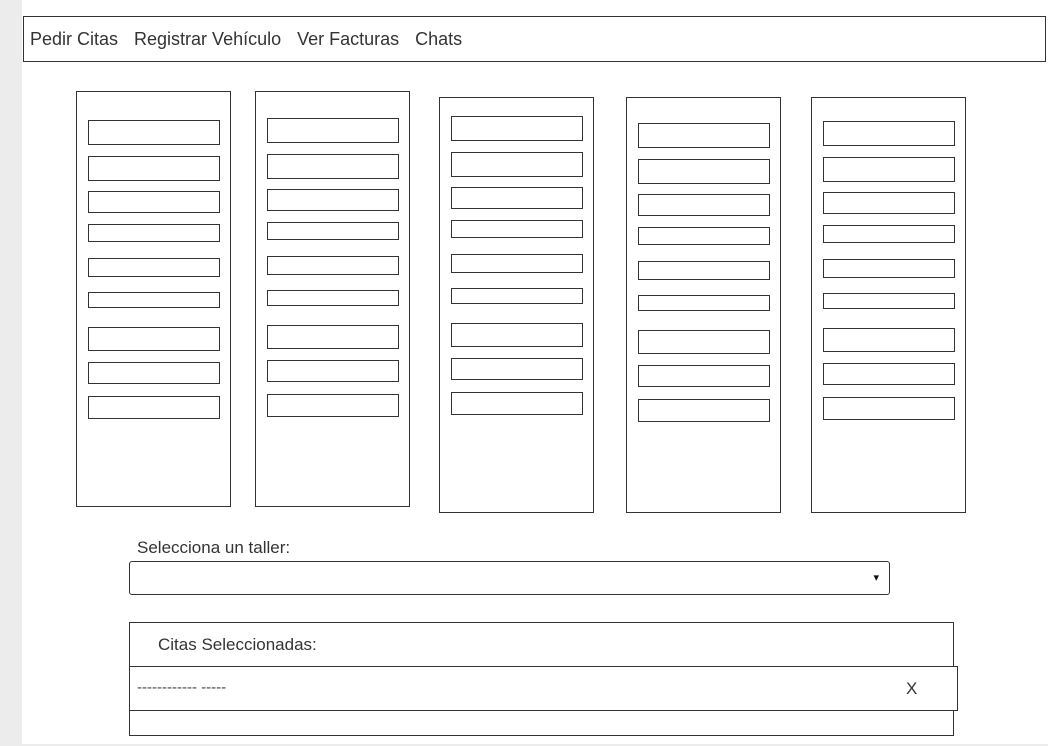  What do you see at coordinates (543, 688) in the screenshot?
I see `cita-item: ------------ ----- X` at bounding box center [543, 688].